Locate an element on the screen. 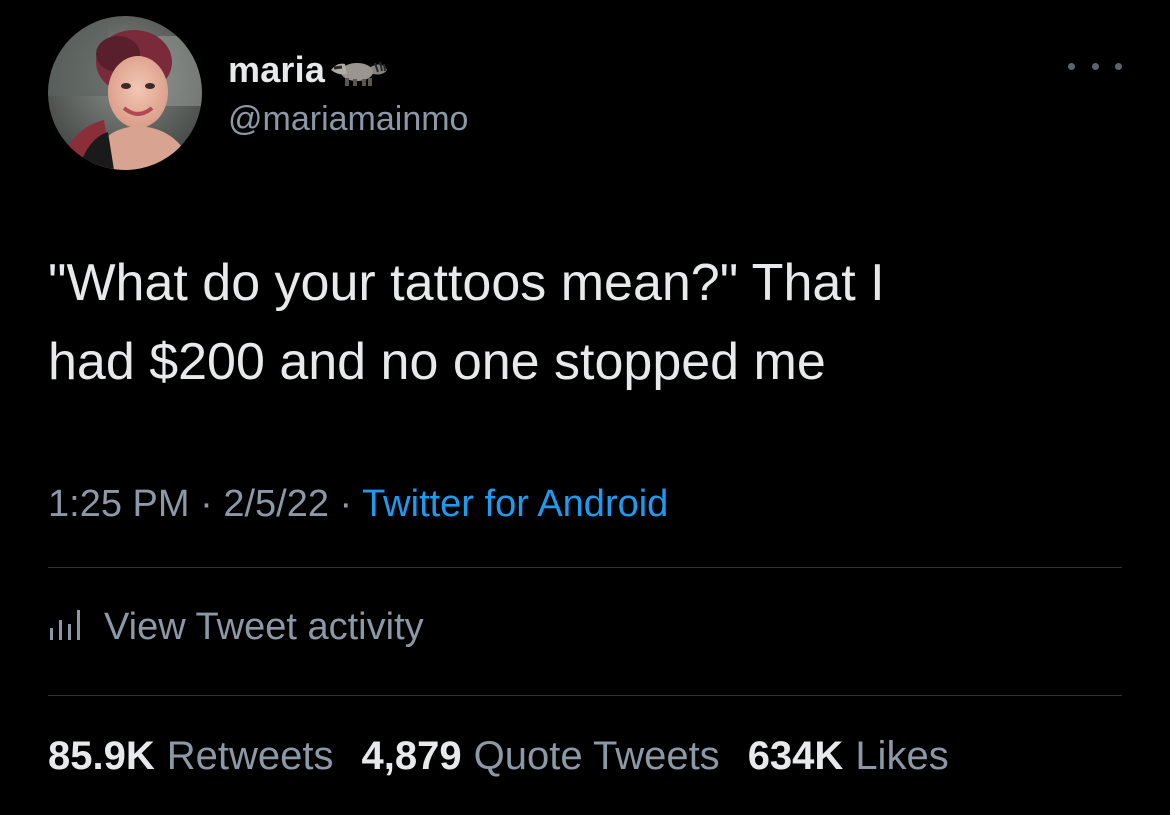  view-tweet-activity-button: View Tweet activity is located at coordinates (236, 627).